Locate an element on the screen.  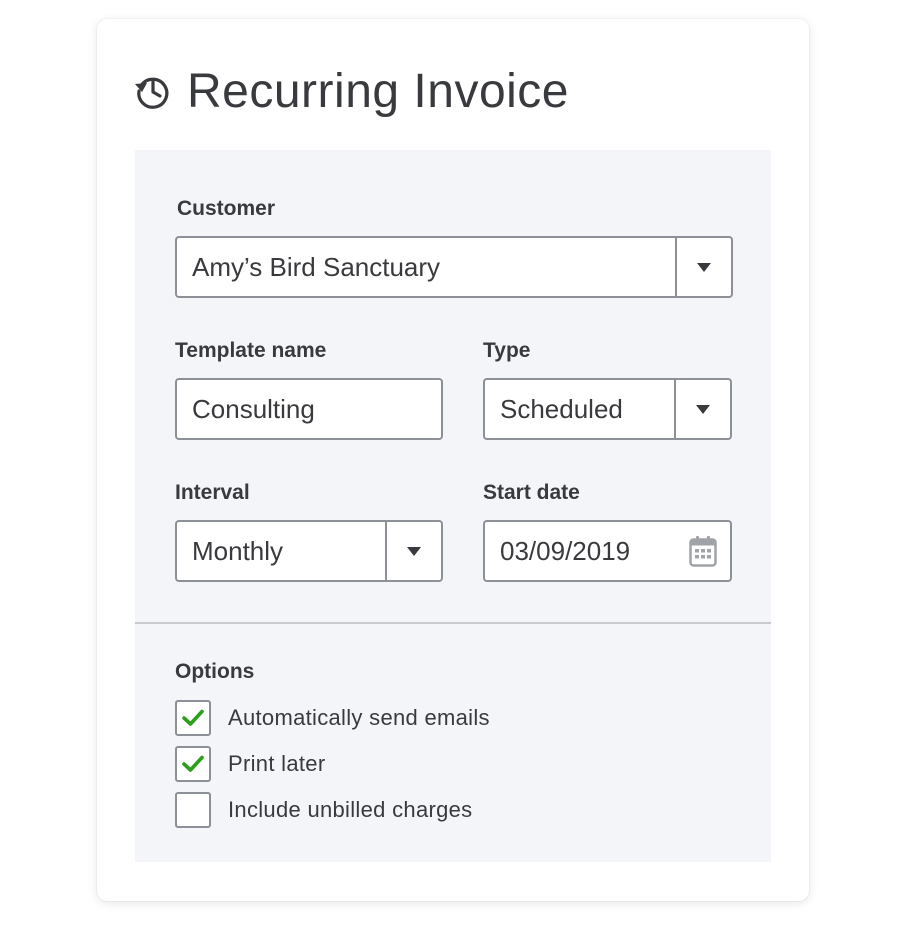
include-unbilled-charges-checkbox is located at coordinates (193, 810).